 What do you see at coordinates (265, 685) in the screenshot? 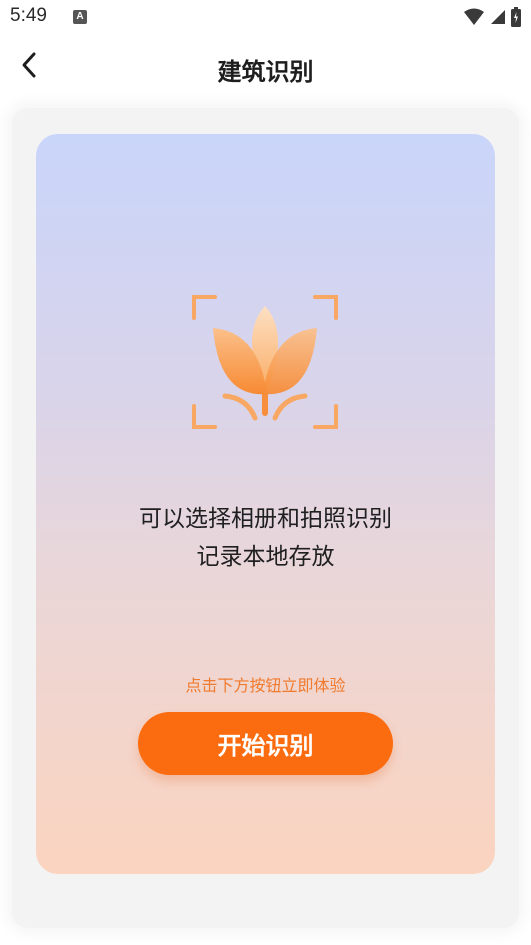
I see `hint-text: 点击下方按钮立即体验` at bounding box center [265, 685].